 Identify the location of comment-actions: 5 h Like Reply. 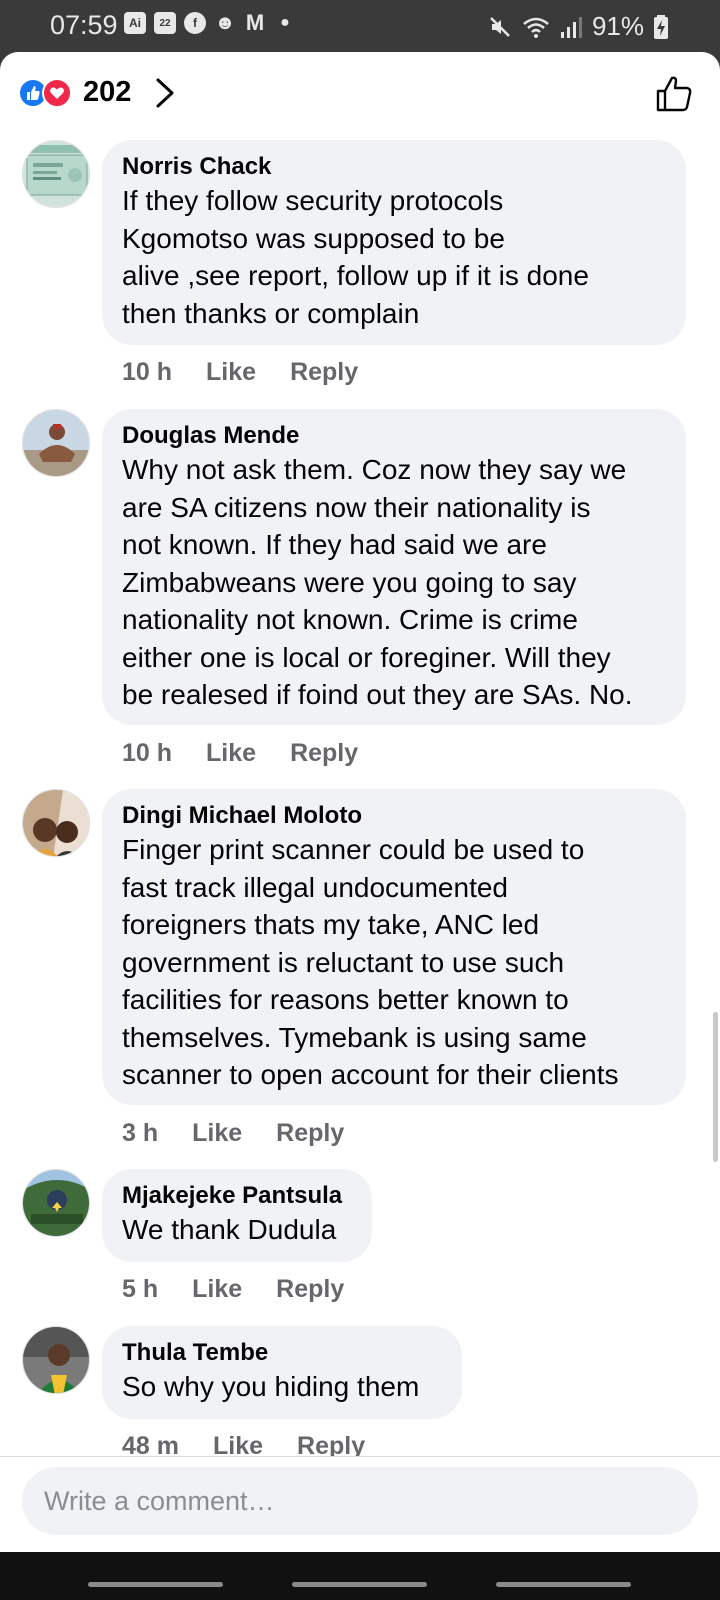
(233, 1289).